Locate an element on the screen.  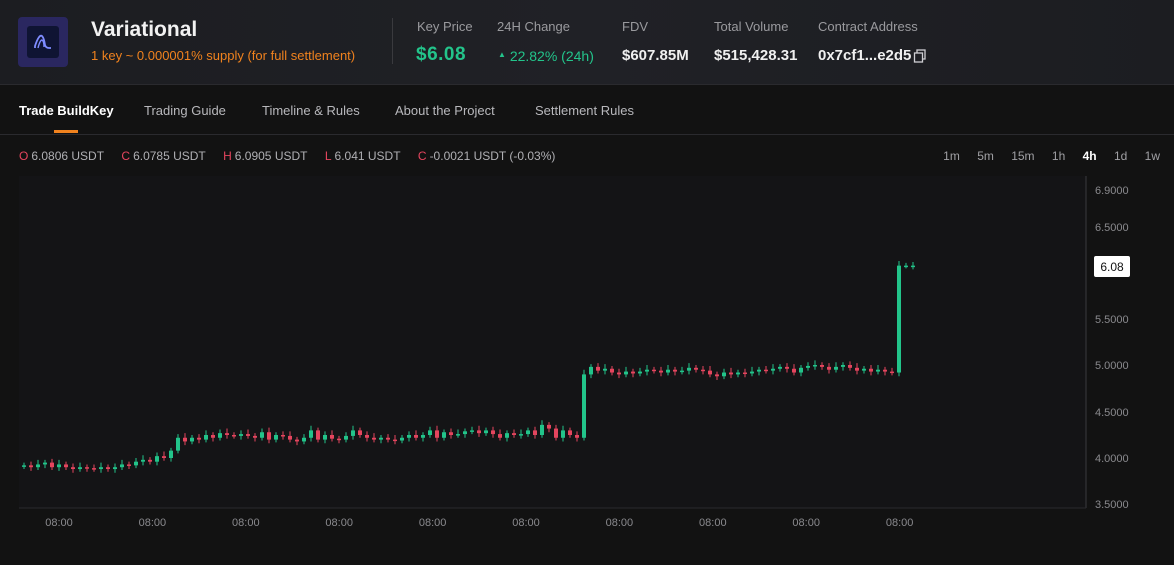
volume-label: Total Volume is located at coordinates (751, 26).